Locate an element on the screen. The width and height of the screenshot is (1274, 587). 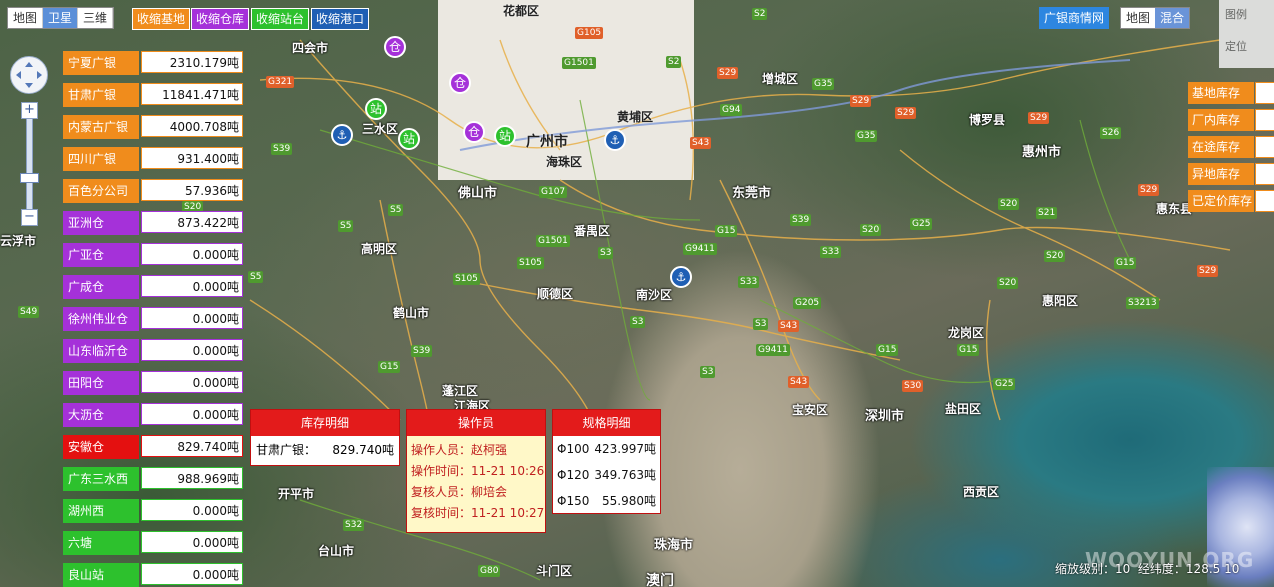
stock-type-row: 在途库存 is located at coordinates (1231, 147).